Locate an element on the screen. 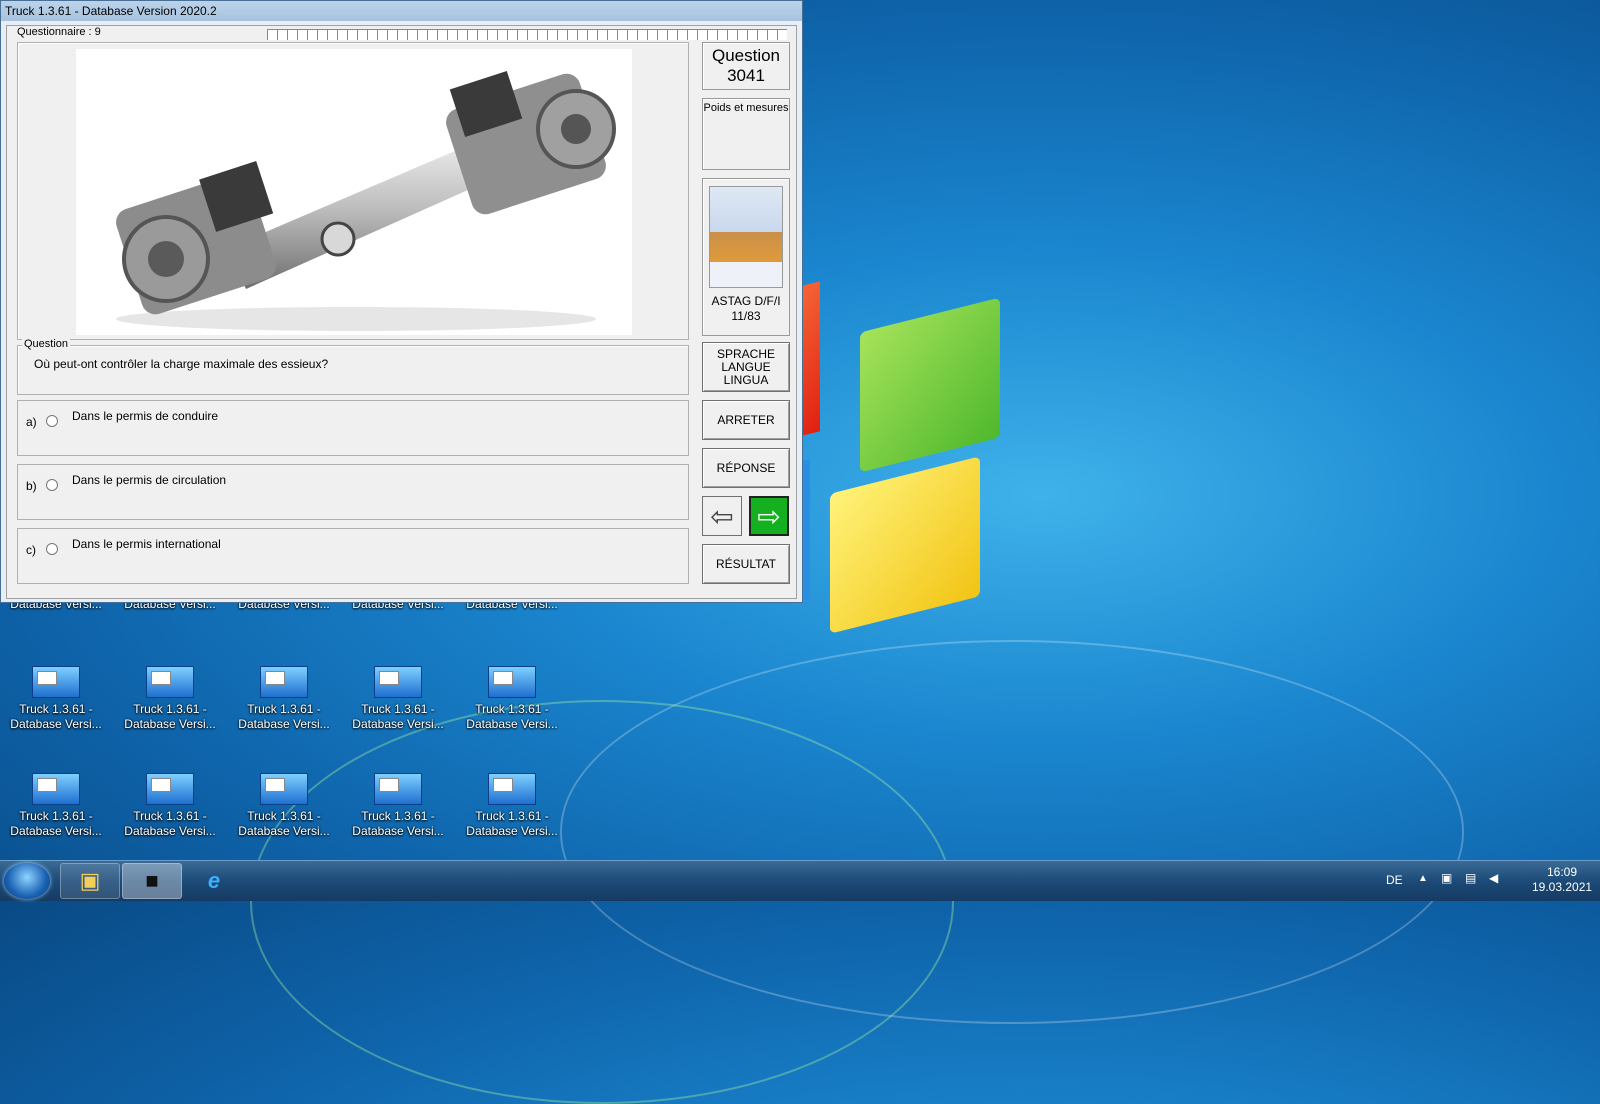 The image size is (1600, 1104). clock-time: 16:09 is located at coordinates (1562, 872).